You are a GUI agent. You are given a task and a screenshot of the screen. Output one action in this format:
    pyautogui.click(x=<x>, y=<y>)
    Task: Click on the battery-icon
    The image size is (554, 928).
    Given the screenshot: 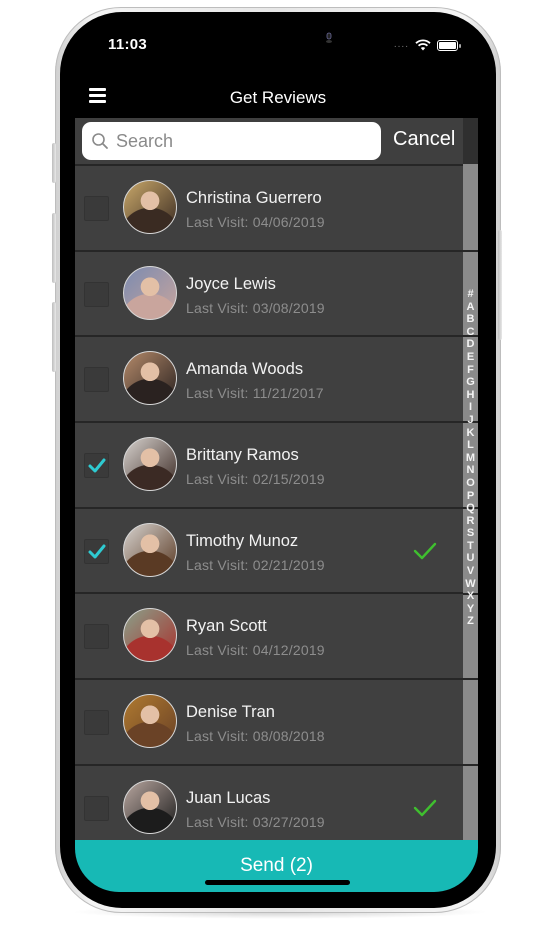 What is the action you would take?
    pyautogui.click(x=449, y=45)
    